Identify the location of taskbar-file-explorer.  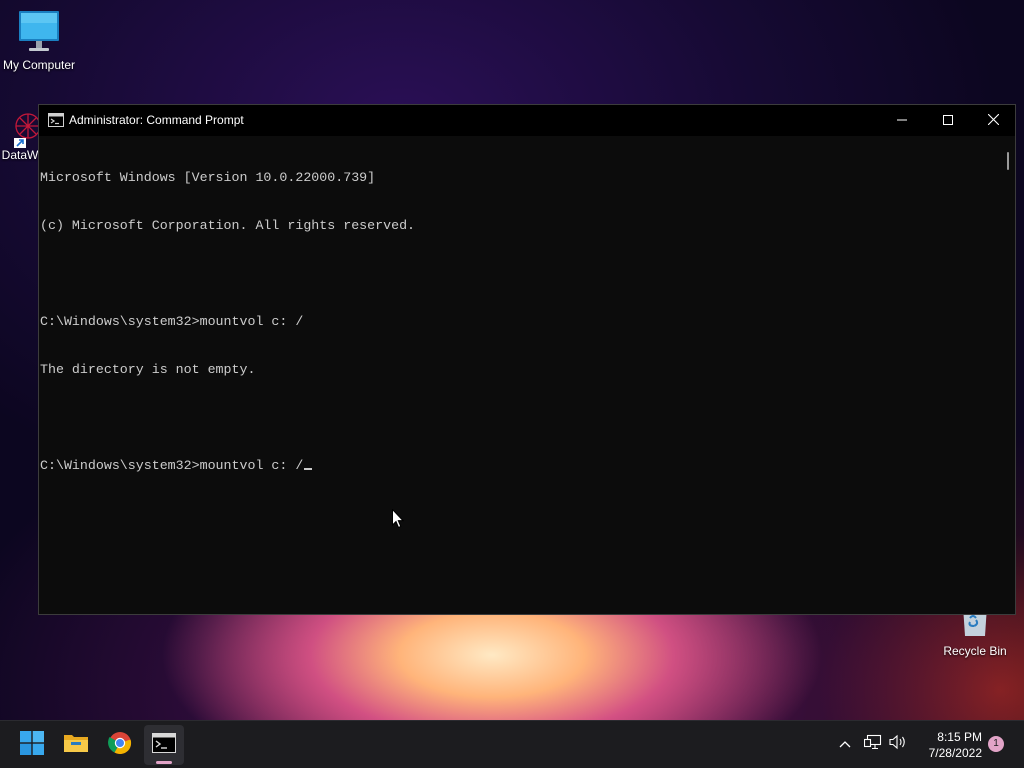
(76, 745).